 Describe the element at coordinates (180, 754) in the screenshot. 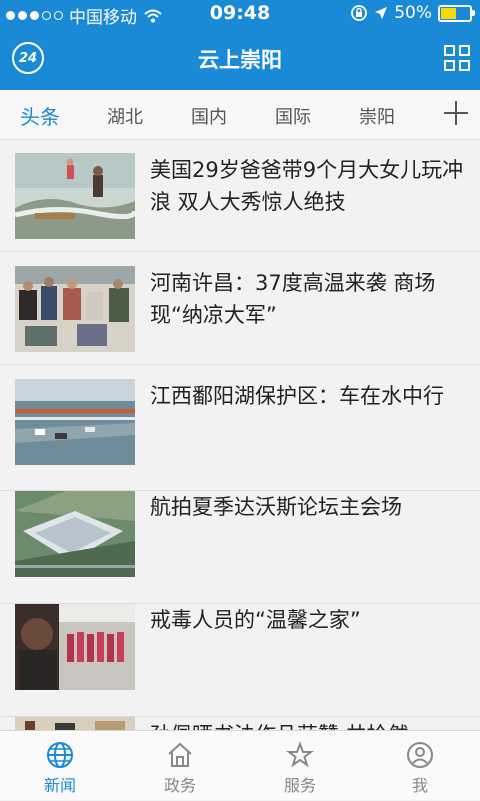

I see `home-icon` at that location.